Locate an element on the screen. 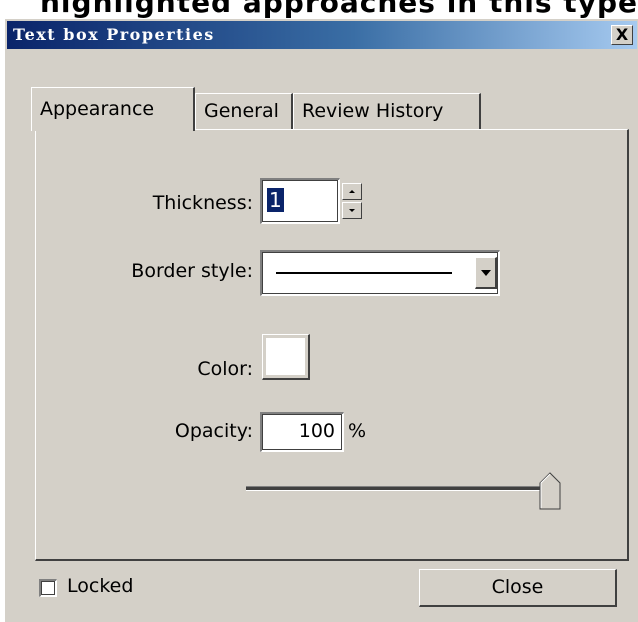 Image resolution: width=638 pixels, height=622 pixels. tab-label: Appearance is located at coordinates (97, 109).